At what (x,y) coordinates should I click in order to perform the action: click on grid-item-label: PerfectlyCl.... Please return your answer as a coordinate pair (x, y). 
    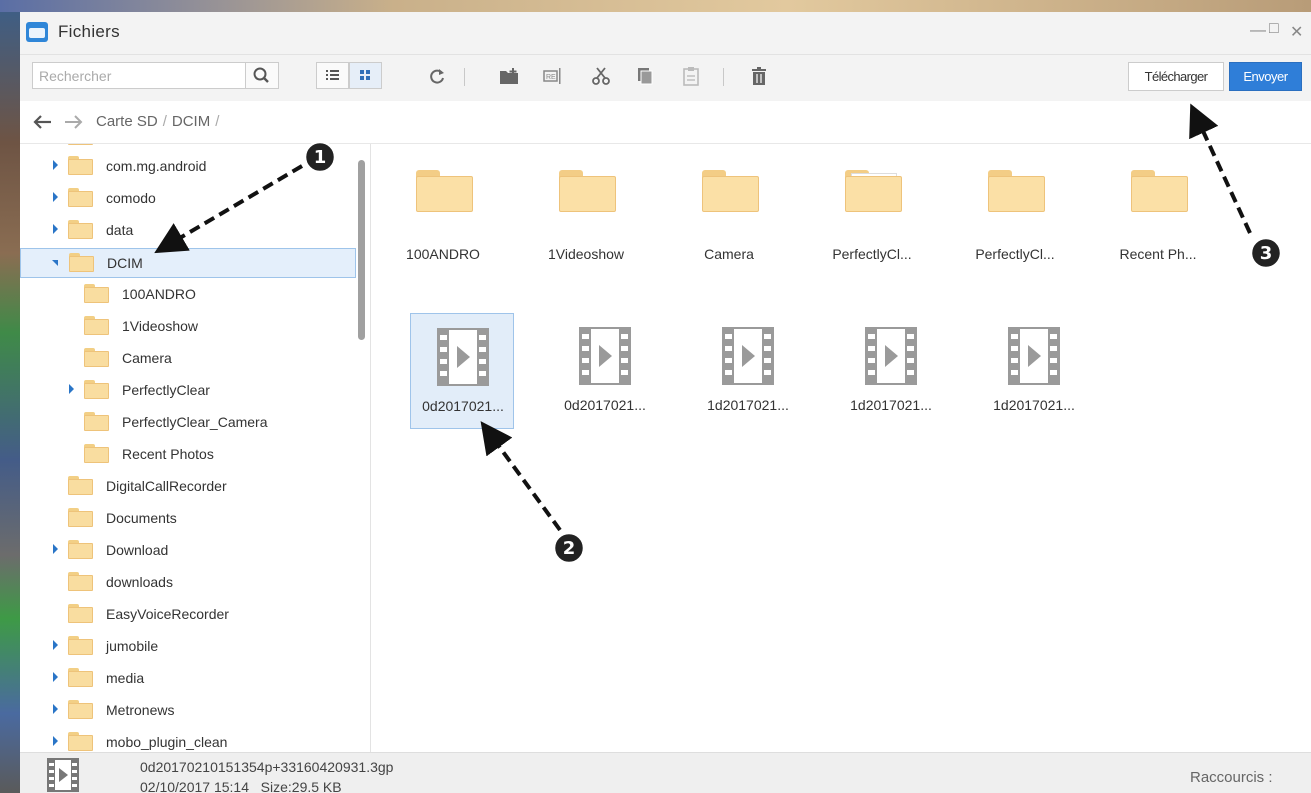
    Looking at the image, I should click on (872, 254).